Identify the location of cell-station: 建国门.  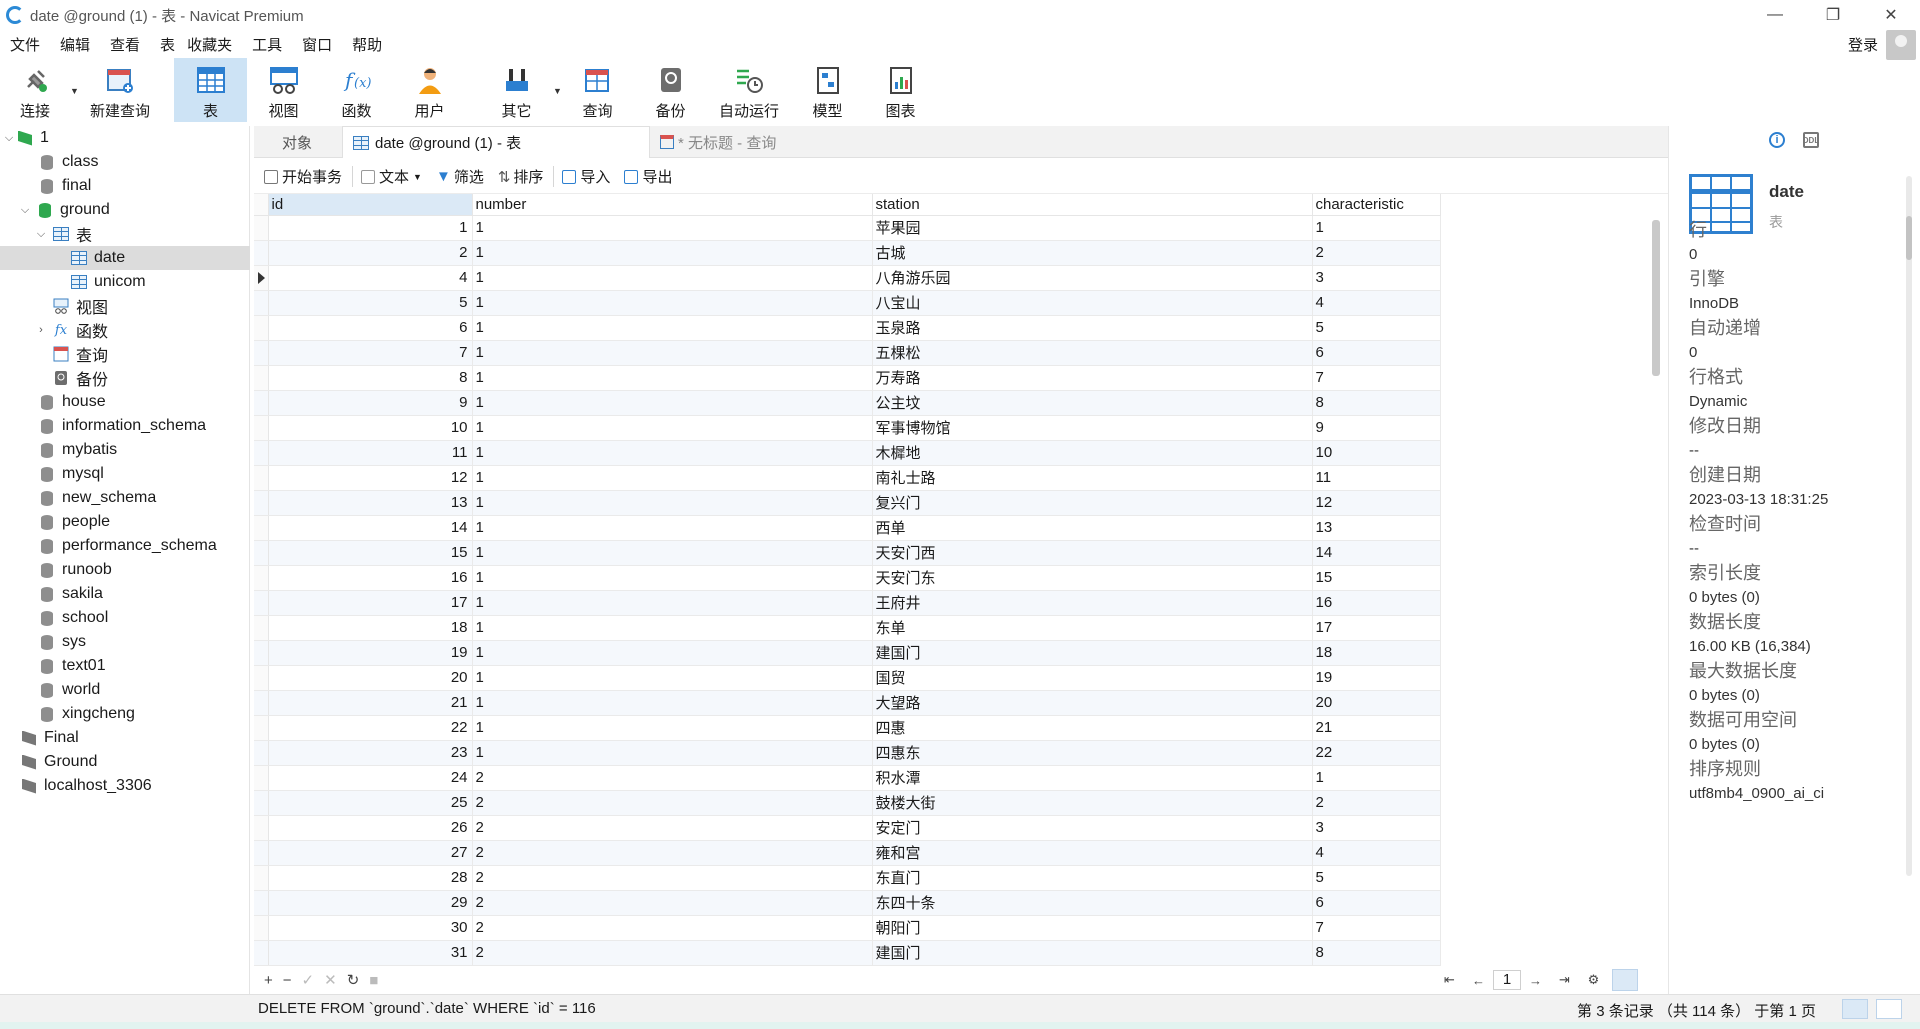
(1092, 953).